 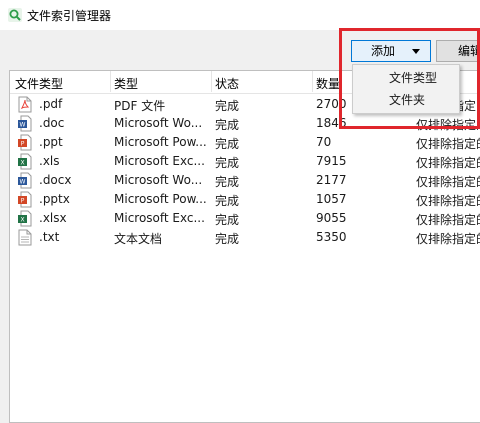 What do you see at coordinates (55, 180) in the screenshot?
I see `file-extension: .docx` at bounding box center [55, 180].